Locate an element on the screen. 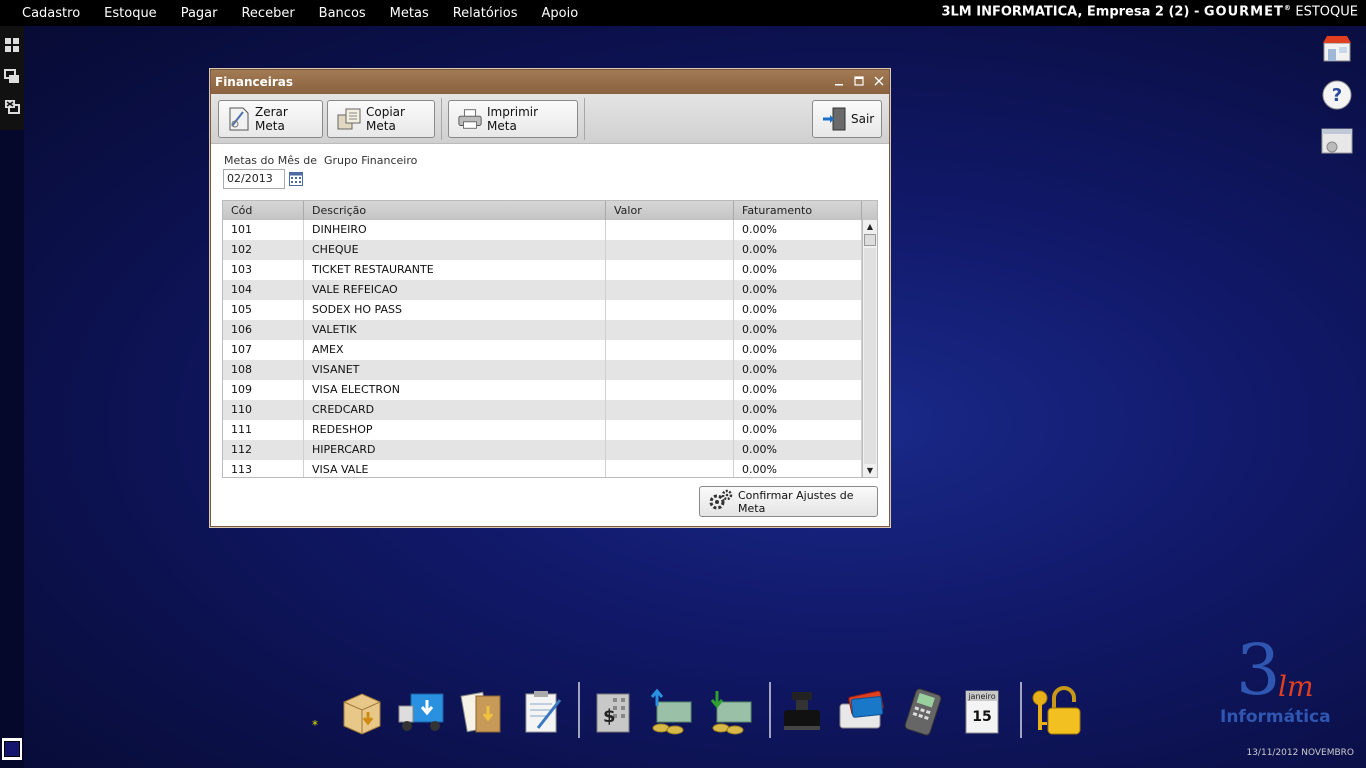 This screenshot has width=1366, height=768. scroll-track is located at coordinates (870, 356).